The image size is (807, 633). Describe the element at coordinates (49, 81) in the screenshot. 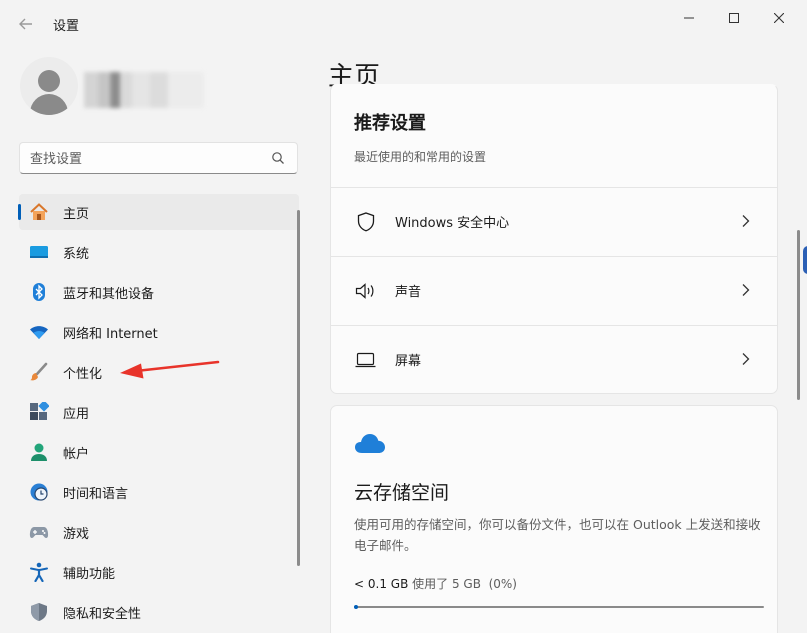

I see `avatar-head-shape` at that location.